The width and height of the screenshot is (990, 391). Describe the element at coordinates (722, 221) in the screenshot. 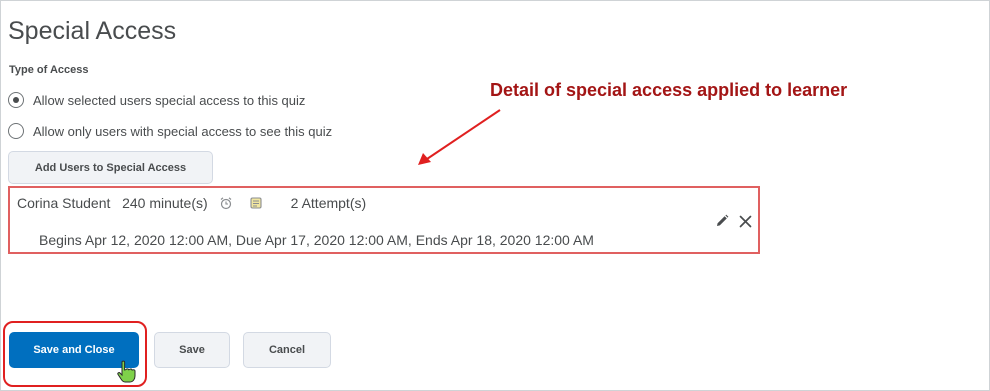

I see `edit-pencil-icon` at that location.